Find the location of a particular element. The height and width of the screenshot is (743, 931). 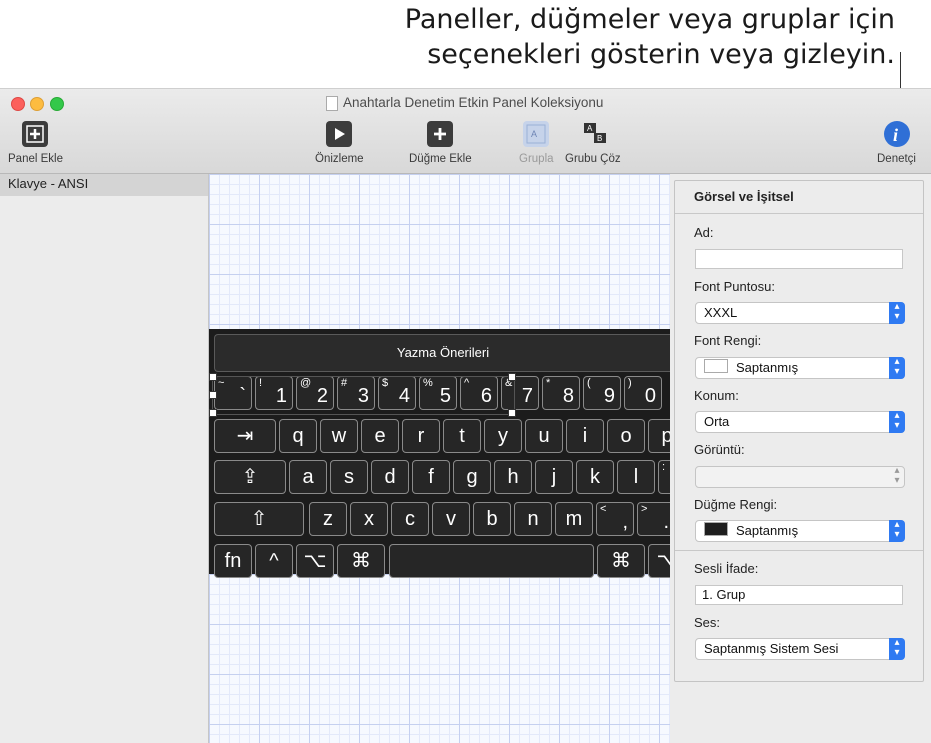

keyboard-key: w is located at coordinates (339, 436).